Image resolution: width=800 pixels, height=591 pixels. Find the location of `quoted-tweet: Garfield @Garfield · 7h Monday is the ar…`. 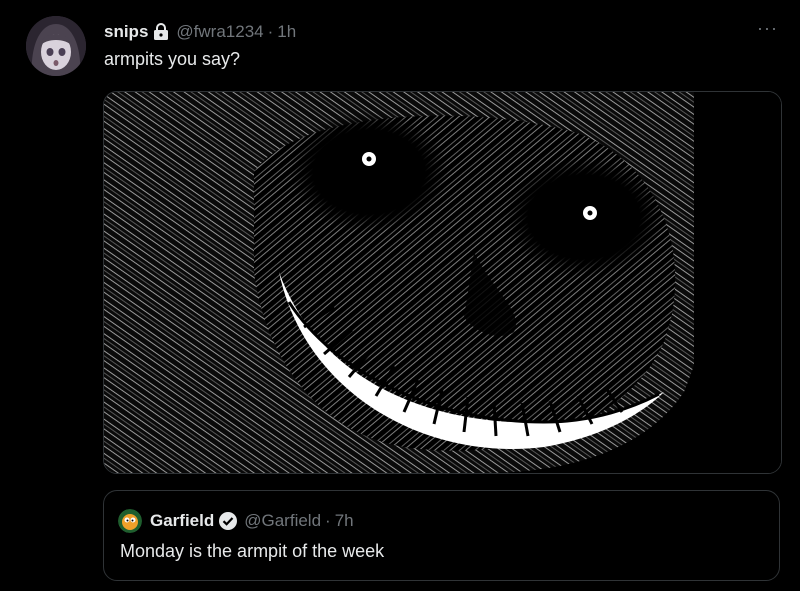

quoted-tweet: Garfield @Garfield · 7h Monday is the ar… is located at coordinates (441, 535).